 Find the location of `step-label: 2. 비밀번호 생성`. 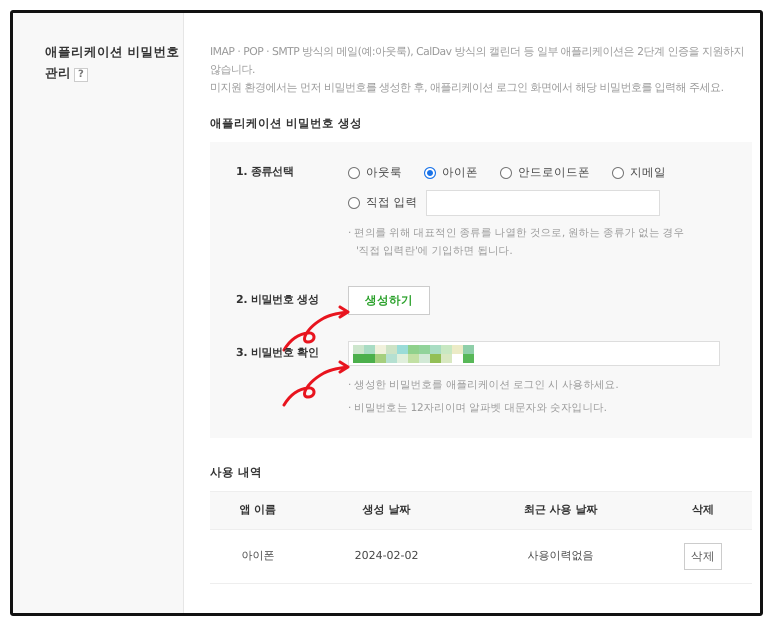

step-label: 2. 비밀번호 생성 is located at coordinates (278, 300).